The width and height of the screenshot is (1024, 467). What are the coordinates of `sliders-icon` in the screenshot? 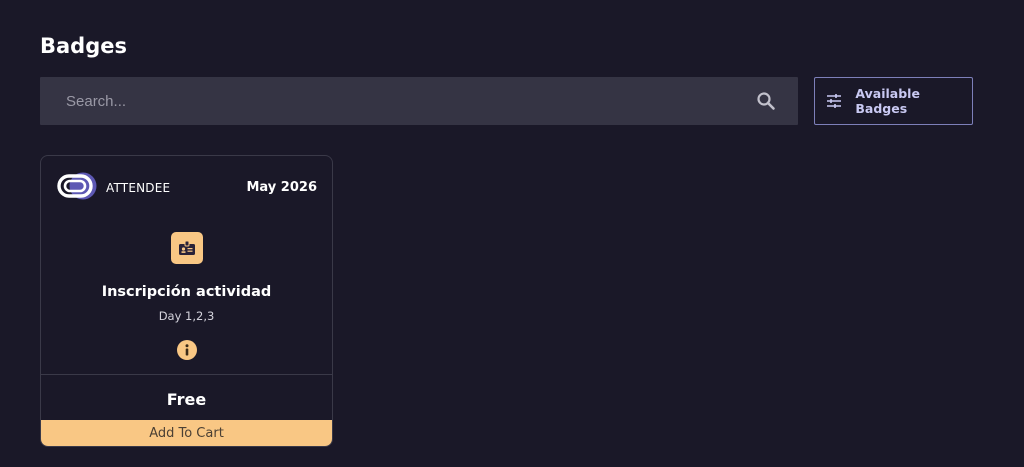 It's located at (833, 101).